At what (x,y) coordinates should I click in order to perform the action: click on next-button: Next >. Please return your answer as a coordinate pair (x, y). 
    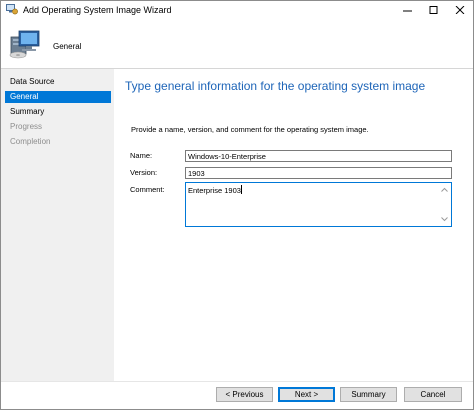
    Looking at the image, I should click on (306, 394).